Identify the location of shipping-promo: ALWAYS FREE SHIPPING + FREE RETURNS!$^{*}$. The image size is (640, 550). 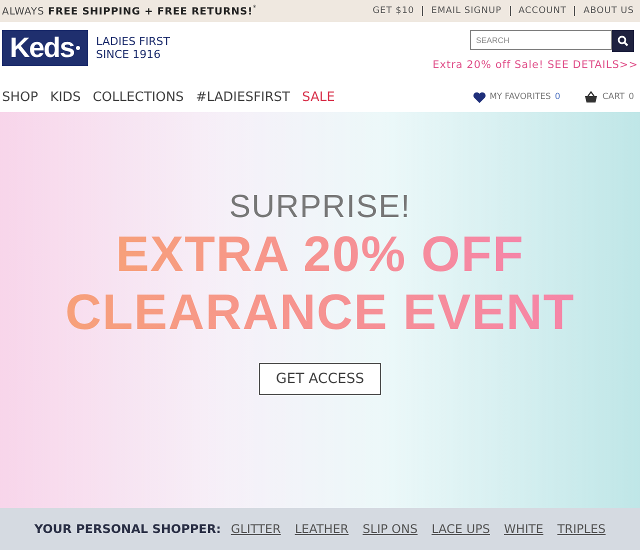
(129, 11).